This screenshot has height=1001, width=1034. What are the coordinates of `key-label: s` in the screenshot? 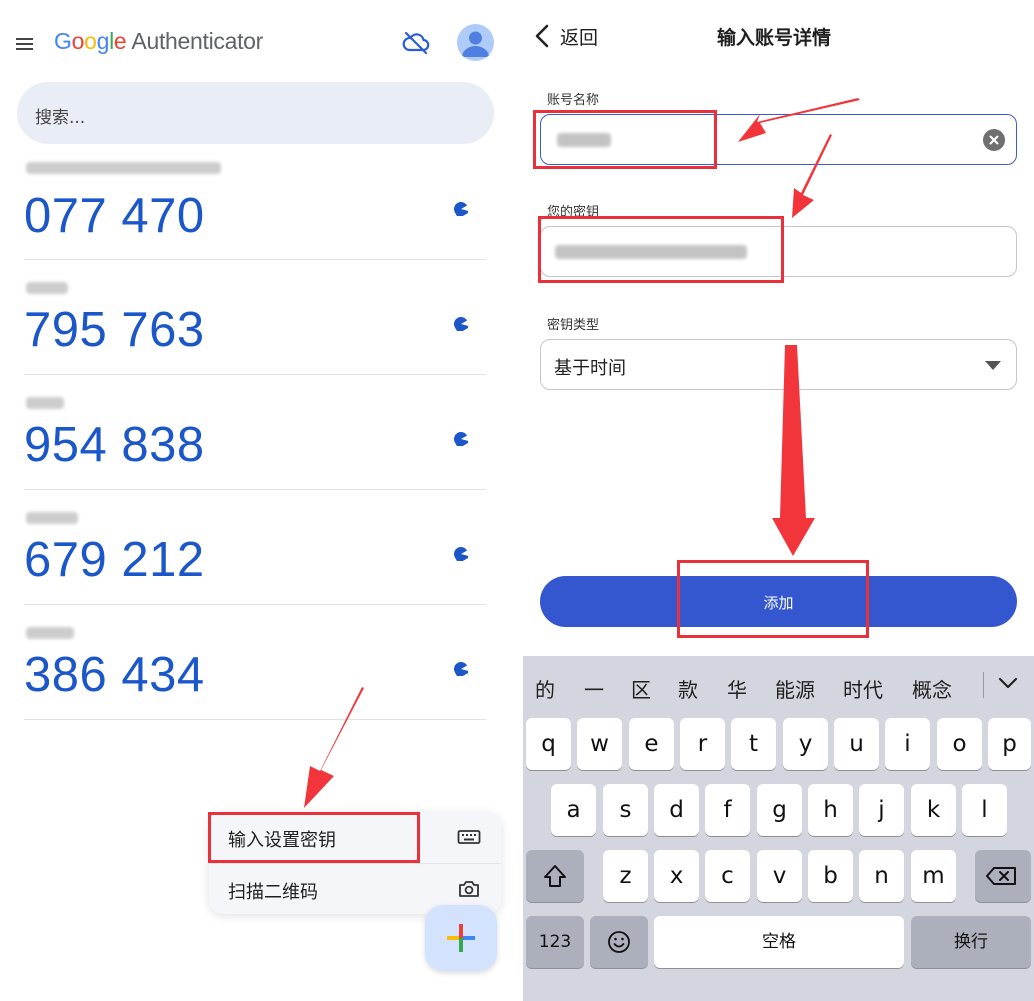 It's located at (625, 810).